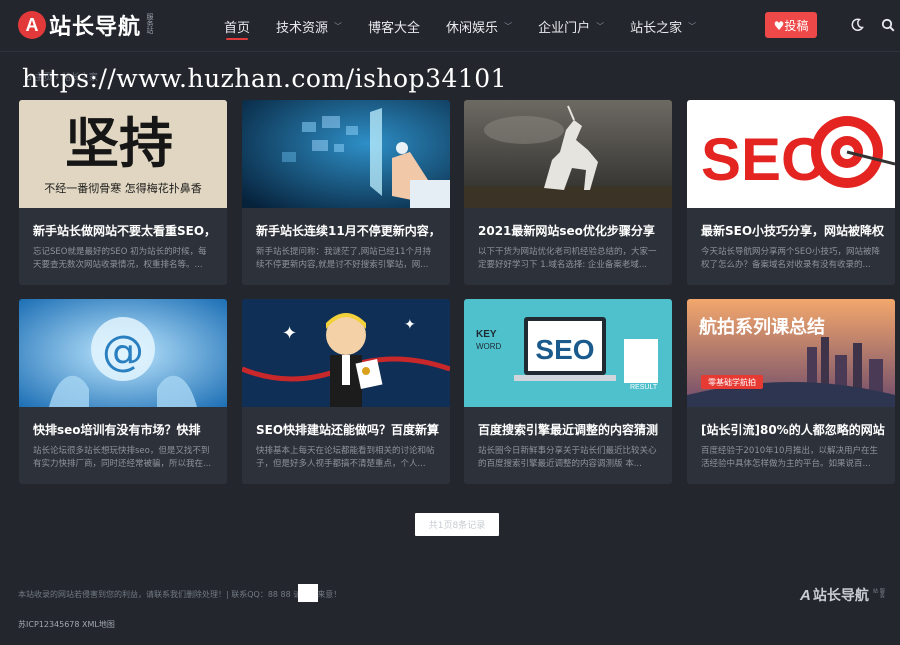 The width and height of the screenshot is (900, 645). I want to click on post-title: [站长引流]80%的人都忽略的网站, so click(793, 429).